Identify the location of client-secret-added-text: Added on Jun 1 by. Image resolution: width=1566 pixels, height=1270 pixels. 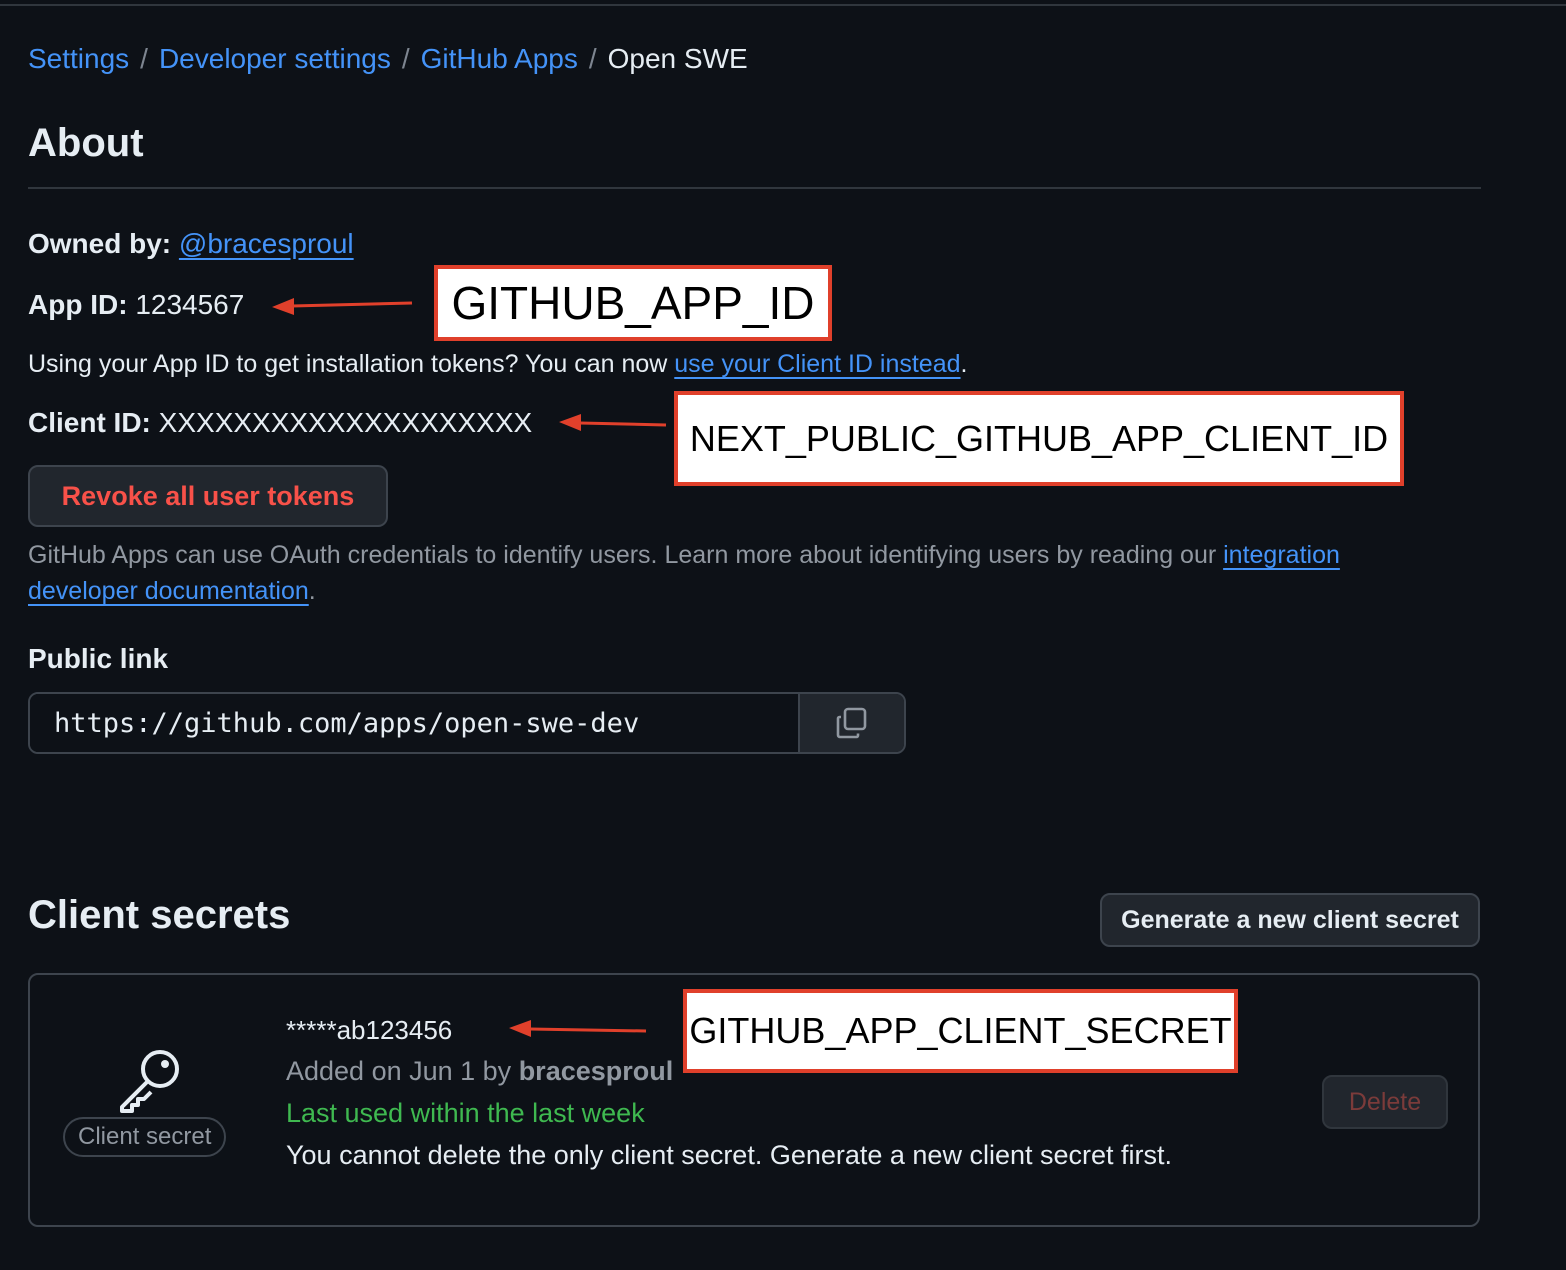
(402, 1071).